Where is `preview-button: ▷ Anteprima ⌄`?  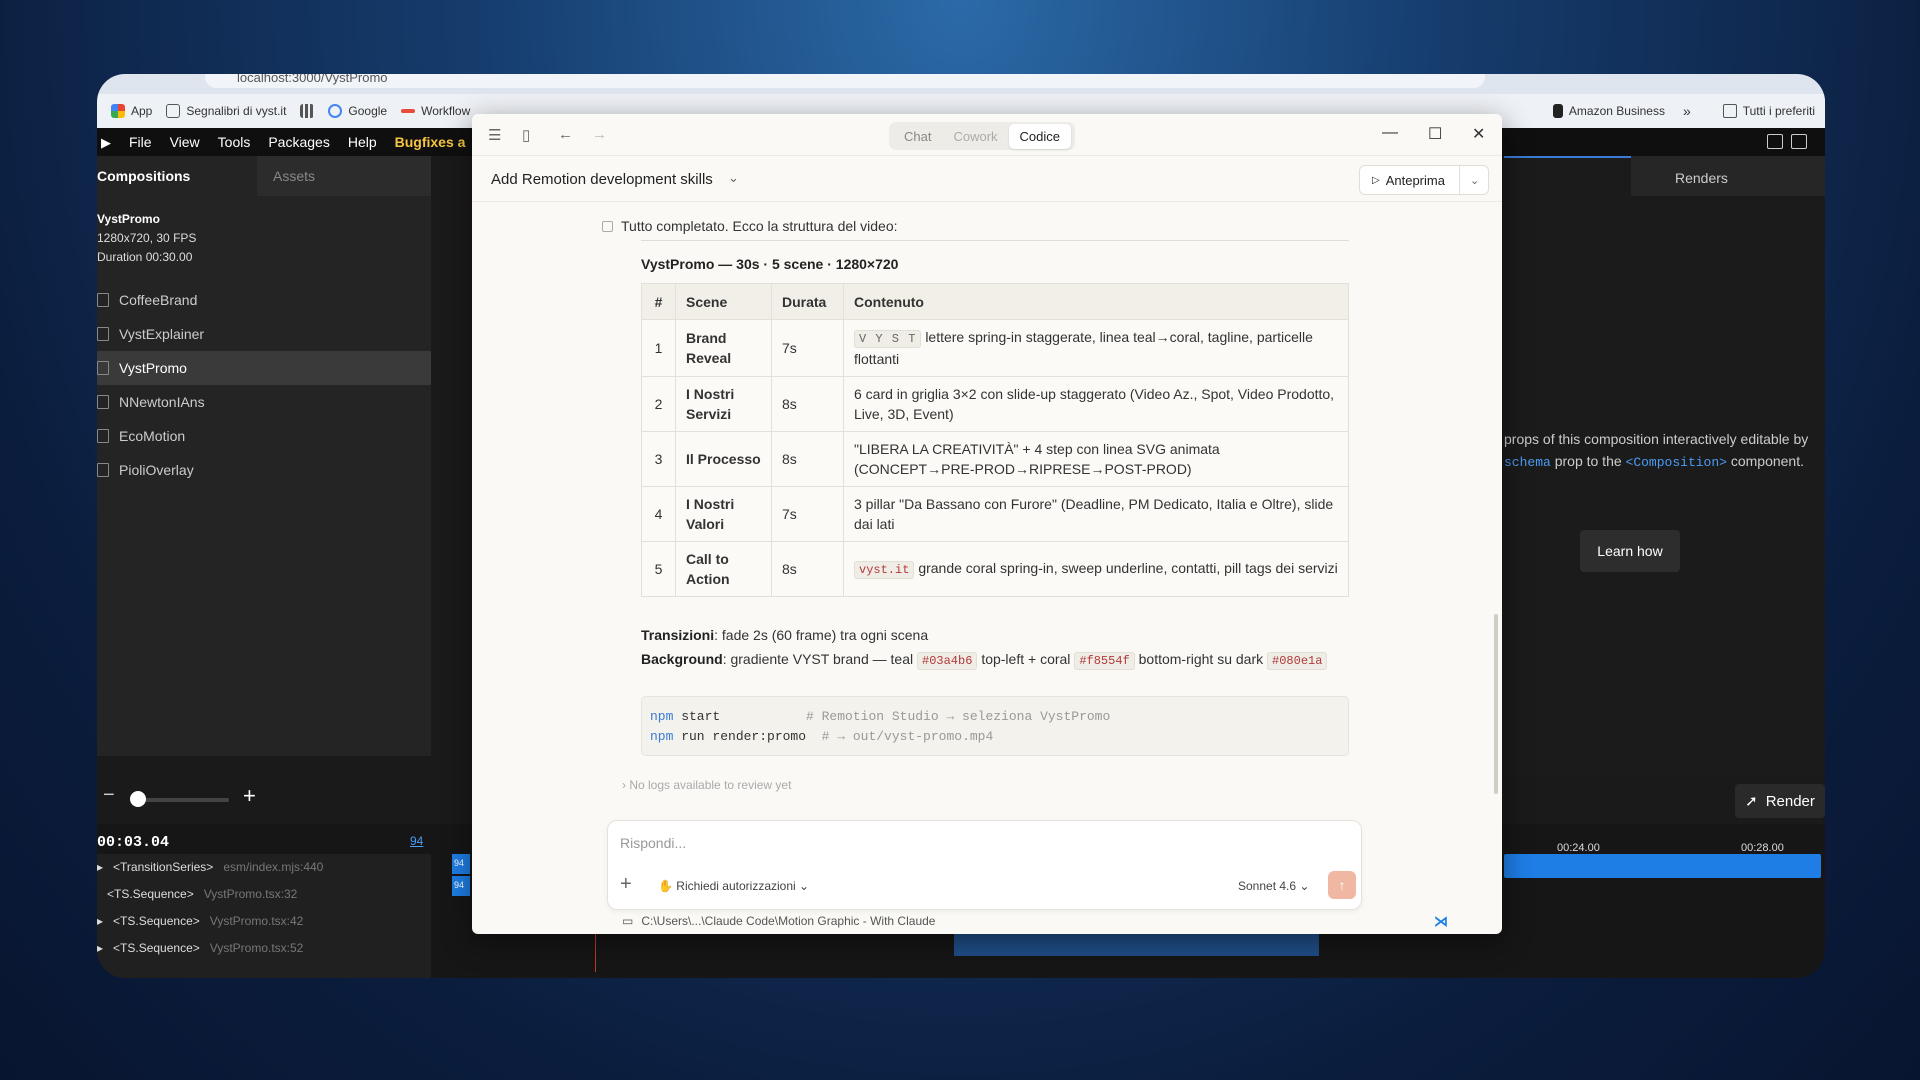 preview-button: ▷ Anteprima ⌄ is located at coordinates (1424, 180).